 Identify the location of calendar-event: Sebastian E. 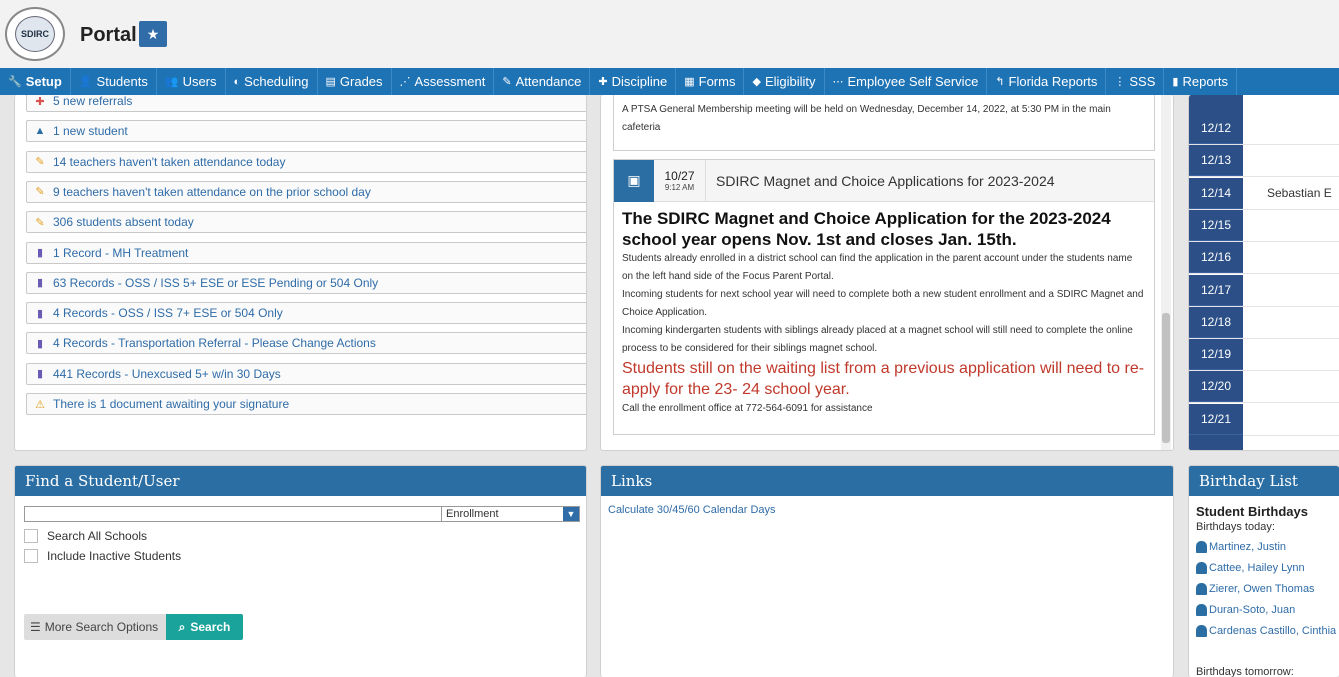
(1291, 193).